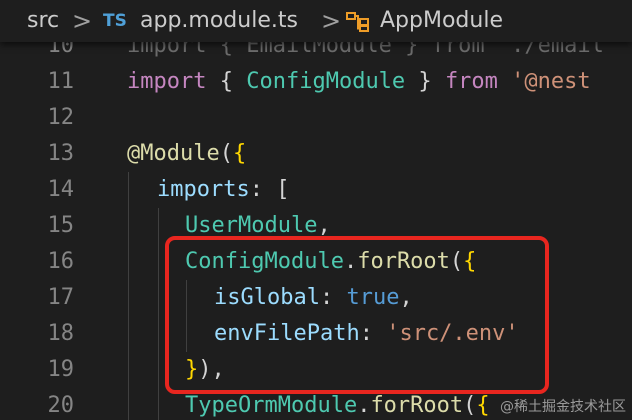  I want to click on punctuation: }, so click(425, 81).